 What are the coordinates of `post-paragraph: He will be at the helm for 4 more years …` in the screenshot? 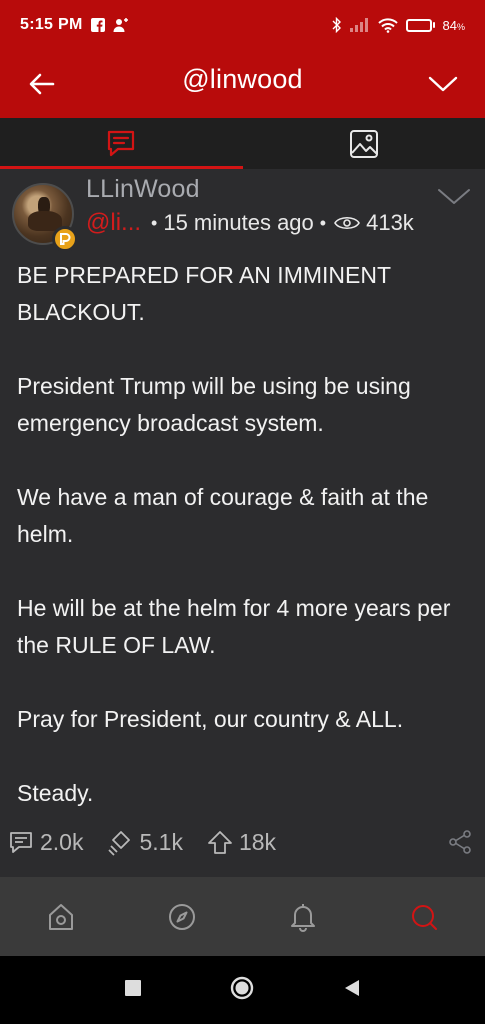 It's located at (234, 626).